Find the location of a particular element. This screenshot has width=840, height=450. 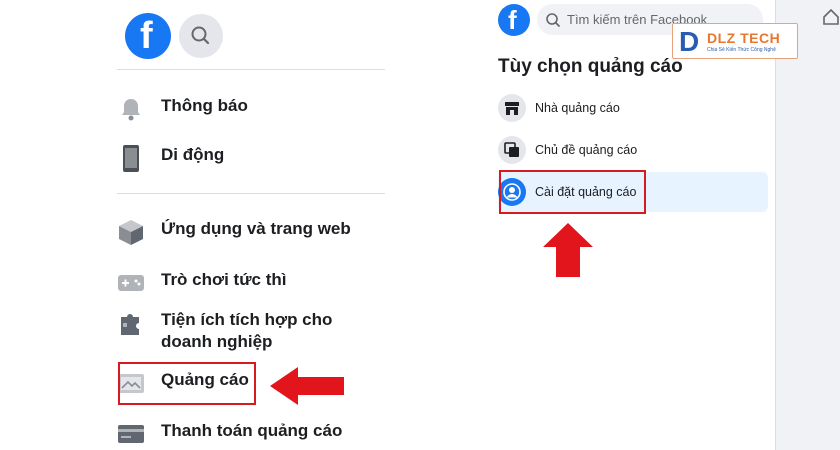

home-icon is located at coordinates (831, 17).